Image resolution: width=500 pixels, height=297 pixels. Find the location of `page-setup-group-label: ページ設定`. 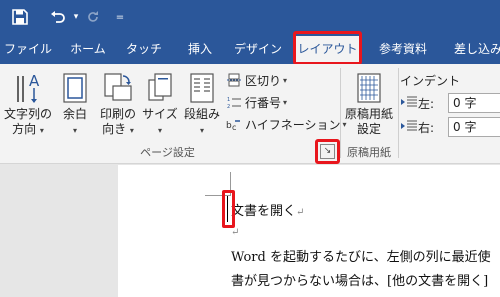

page-setup-group-label: ページ設定 is located at coordinates (167, 152).